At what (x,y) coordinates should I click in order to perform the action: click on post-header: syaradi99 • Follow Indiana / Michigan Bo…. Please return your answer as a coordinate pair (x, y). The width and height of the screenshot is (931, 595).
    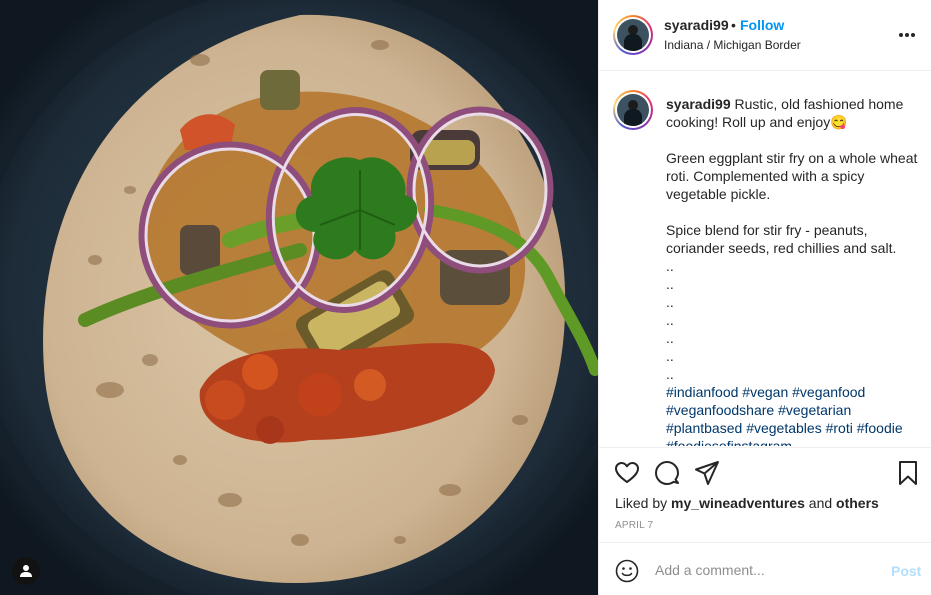
    Looking at the image, I should click on (765, 35).